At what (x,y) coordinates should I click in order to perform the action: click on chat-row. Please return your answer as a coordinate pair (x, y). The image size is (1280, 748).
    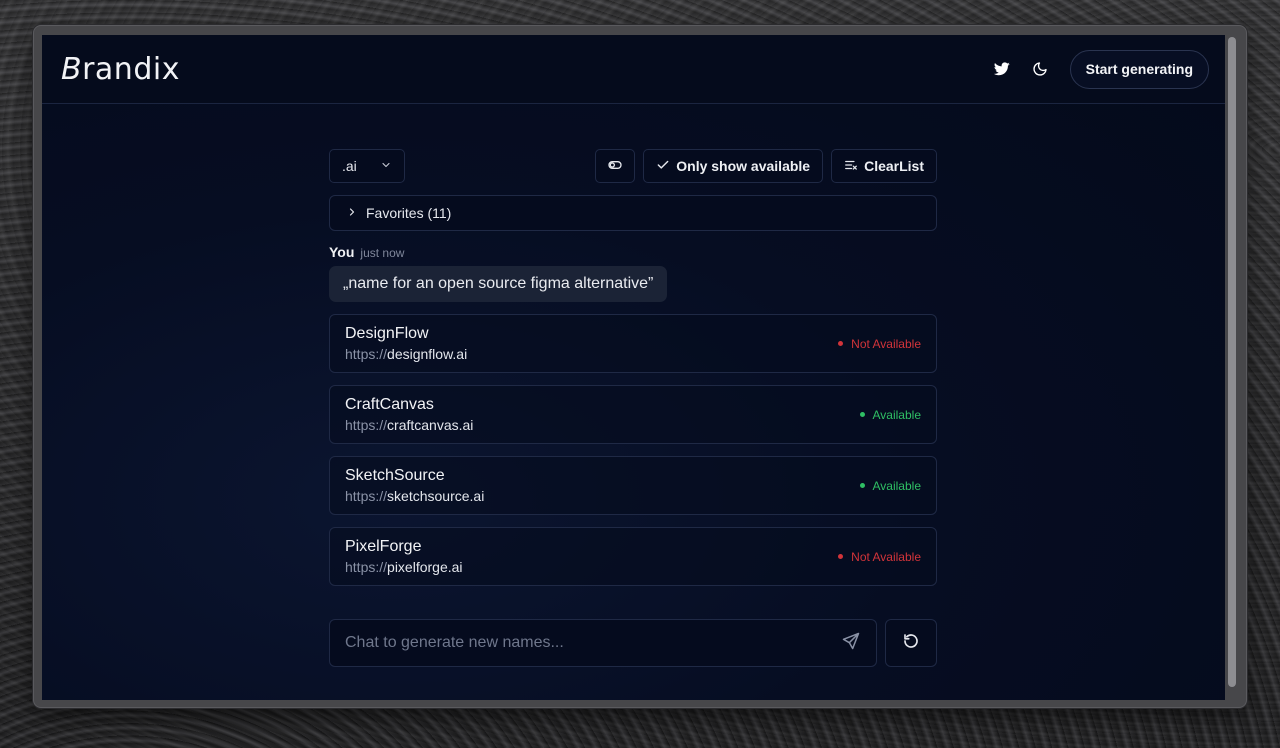
    Looking at the image, I should click on (633, 643).